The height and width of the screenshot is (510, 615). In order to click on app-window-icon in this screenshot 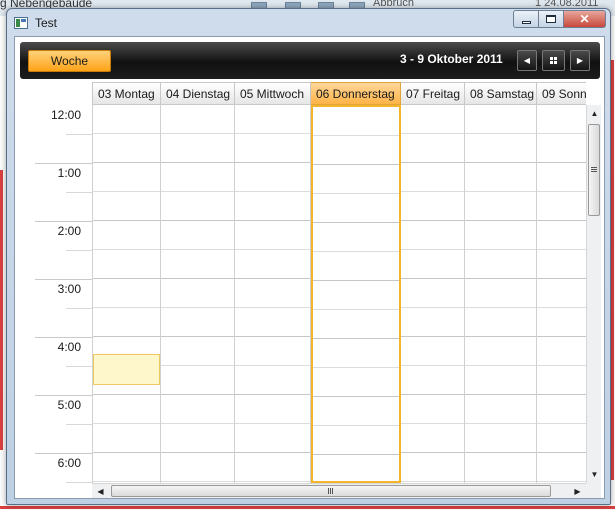, I will do `click(21, 23)`.